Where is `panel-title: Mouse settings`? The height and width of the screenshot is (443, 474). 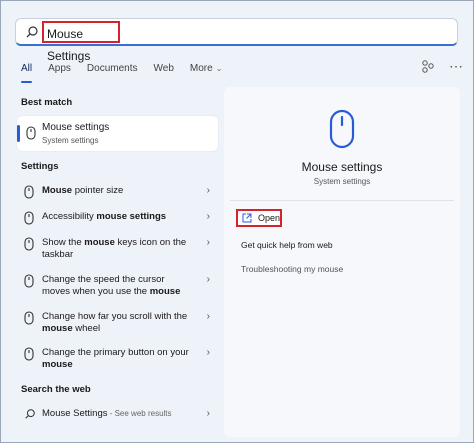 panel-title: Mouse settings is located at coordinates (342, 167).